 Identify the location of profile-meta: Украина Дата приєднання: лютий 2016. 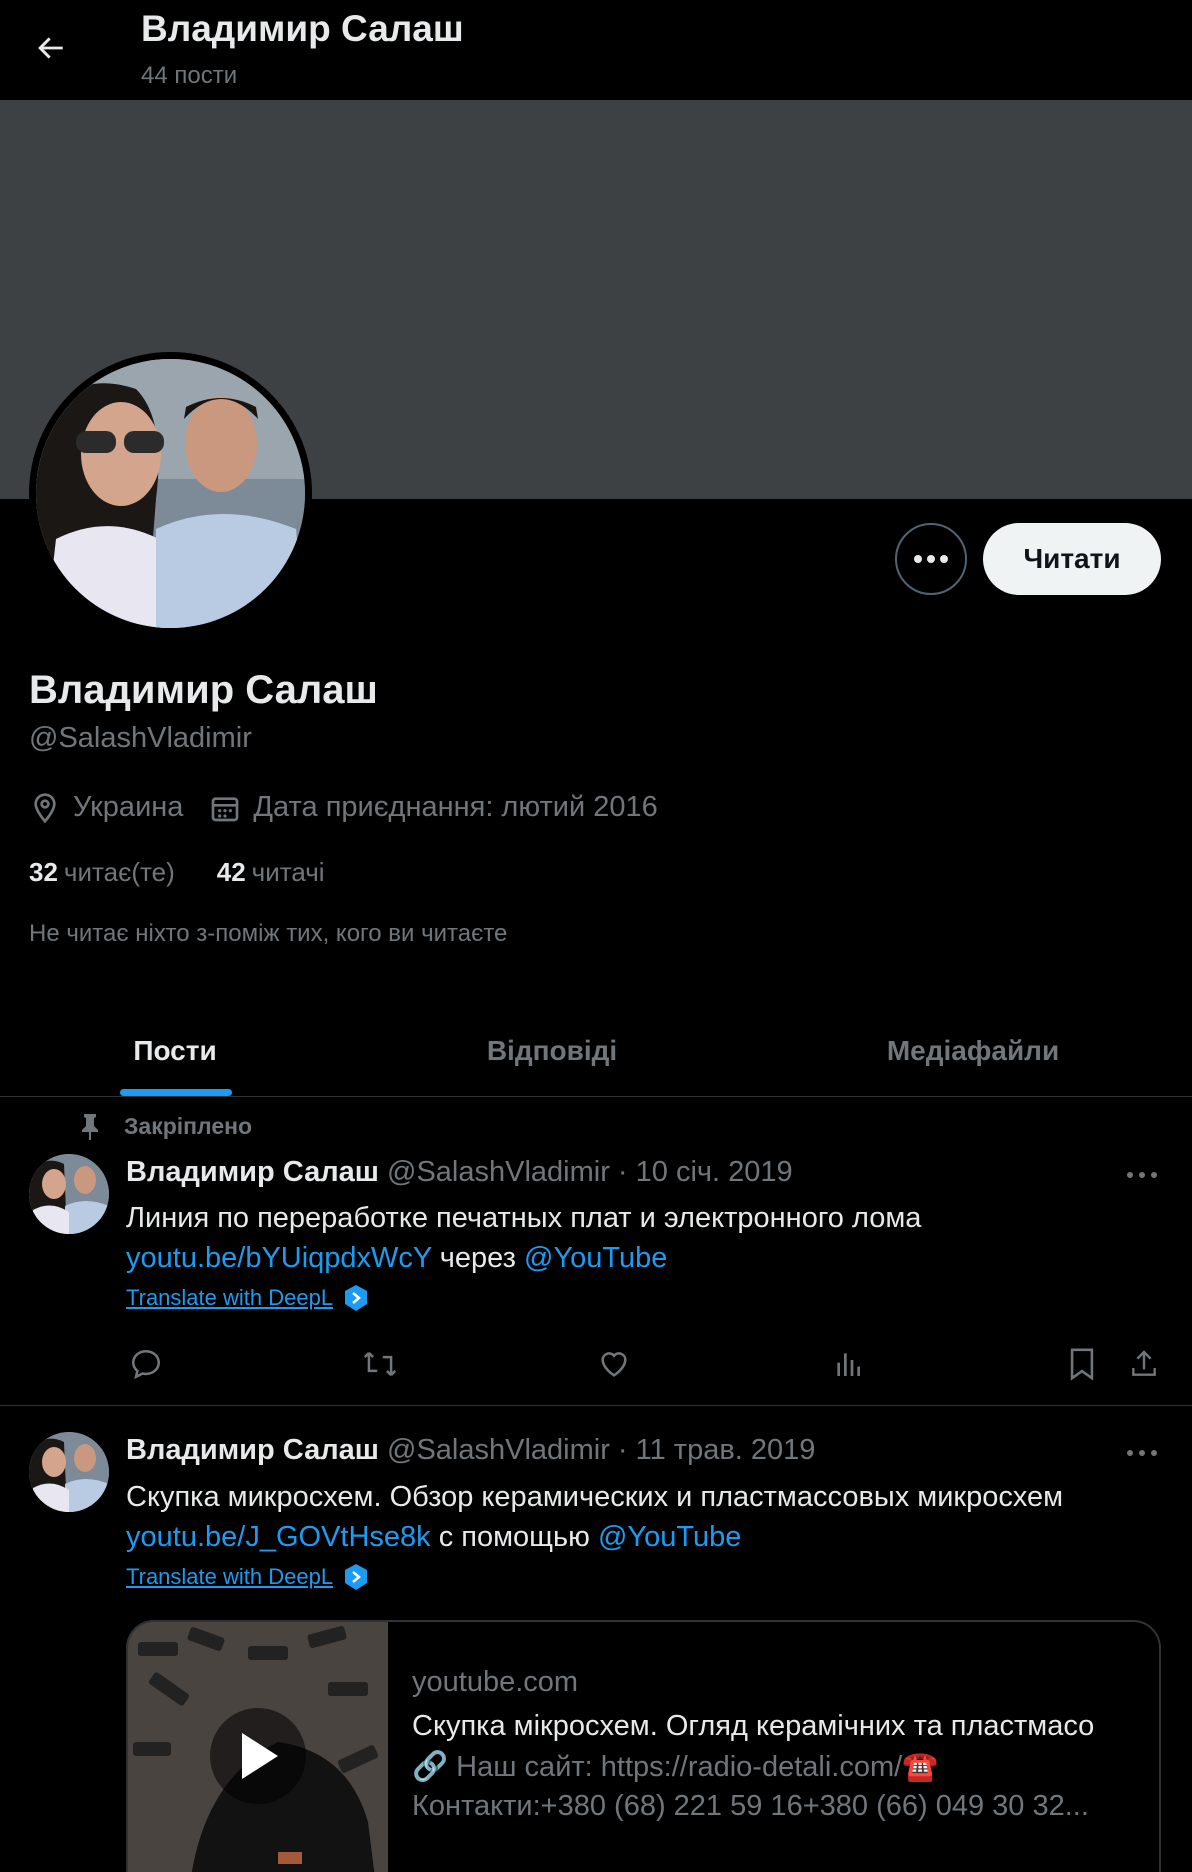
(356, 807).